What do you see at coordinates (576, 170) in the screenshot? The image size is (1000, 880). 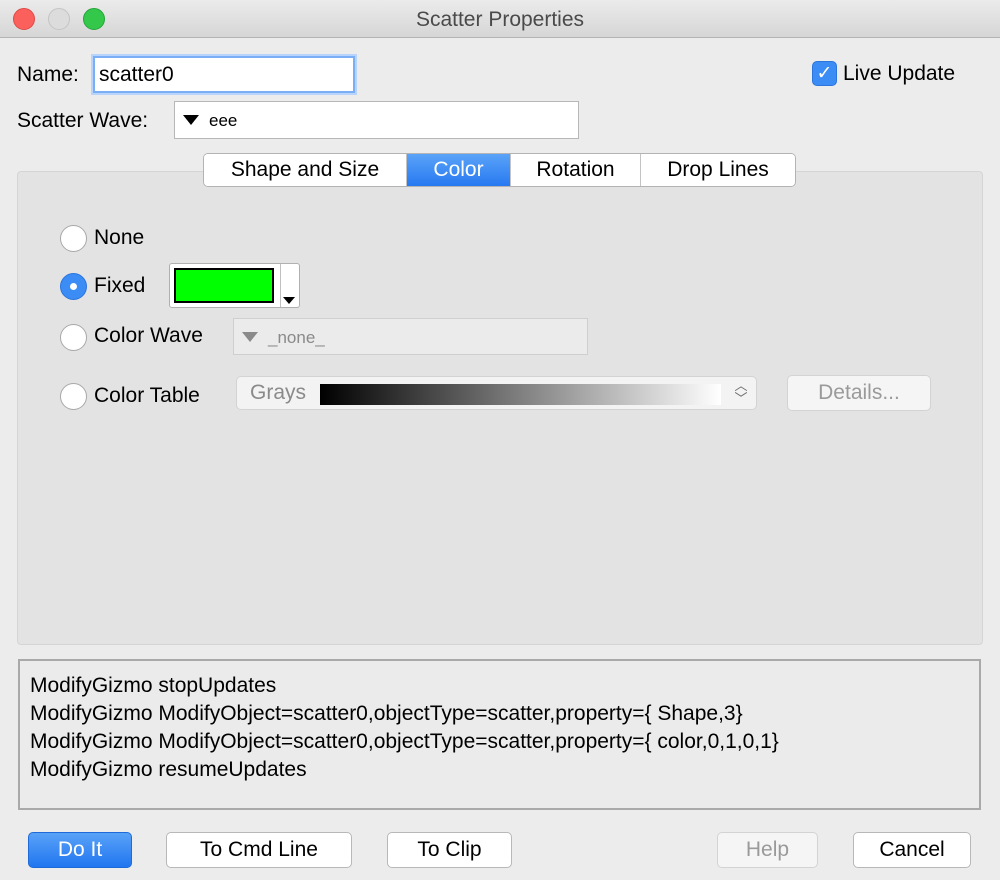 I see `tab-rotation: Rotation` at bounding box center [576, 170].